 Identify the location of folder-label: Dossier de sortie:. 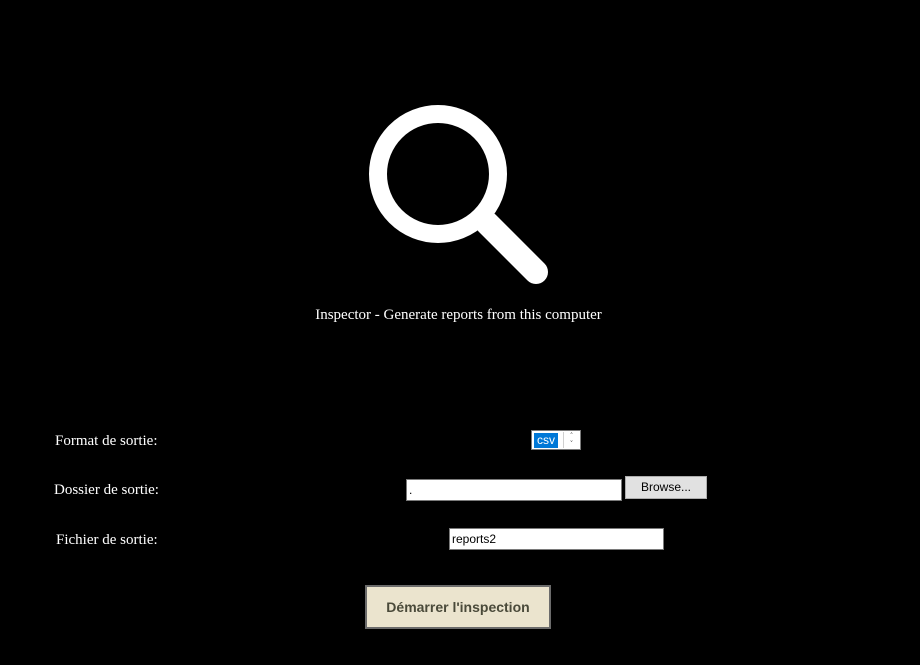
(106, 490).